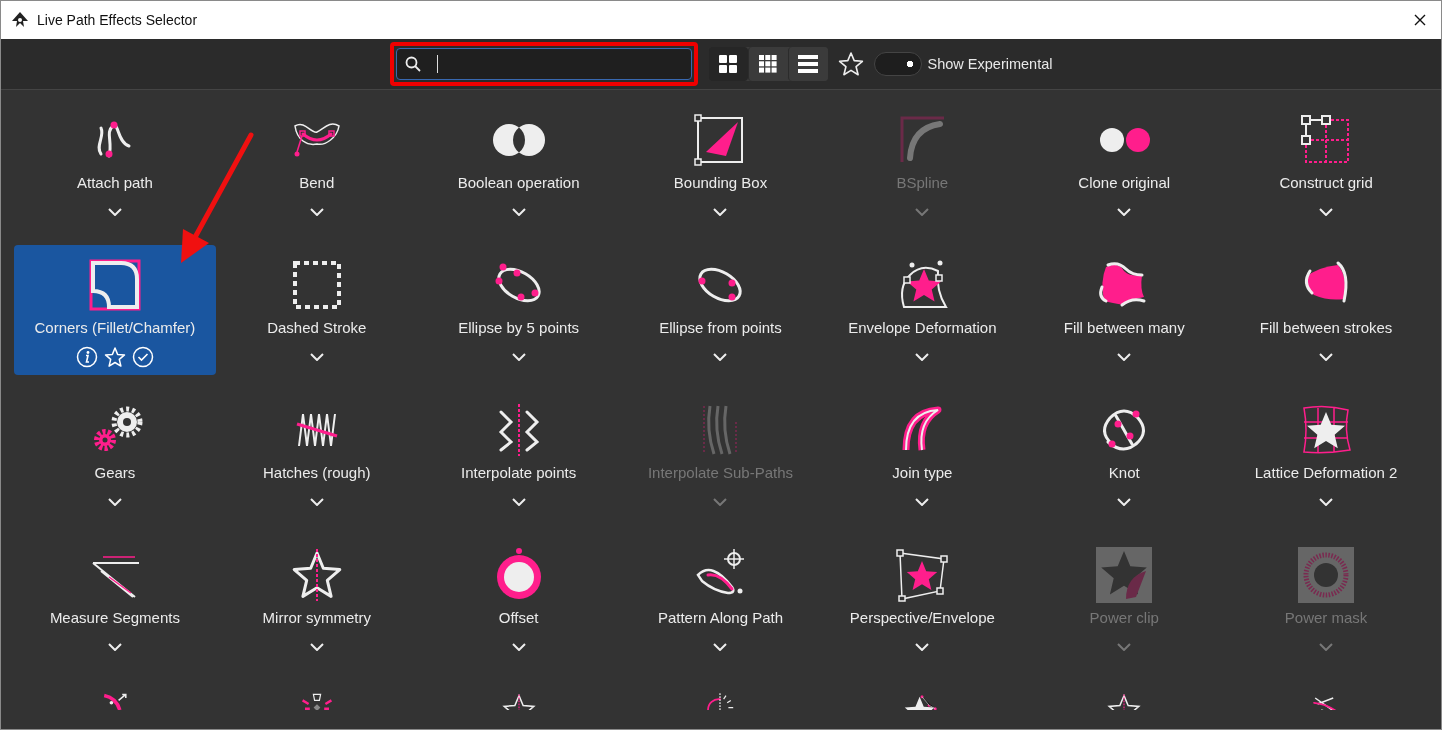 This screenshot has width=1442, height=730. I want to click on effect-label: Fill between many, so click(1124, 328).